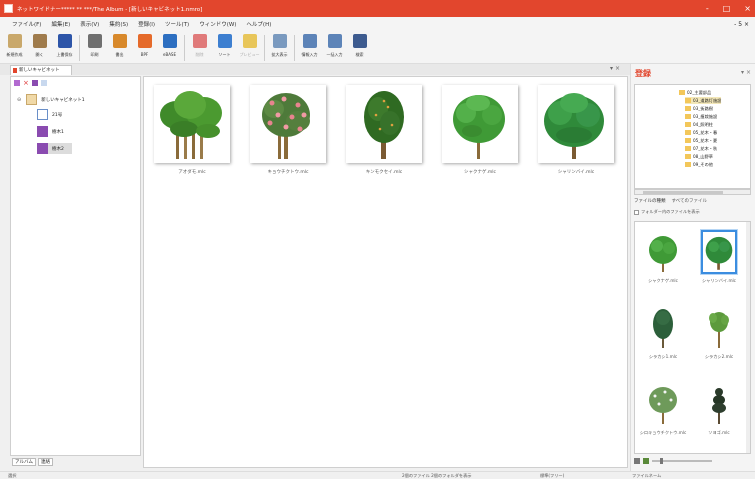  I want to click on batch-input-icon, so click(334, 41).